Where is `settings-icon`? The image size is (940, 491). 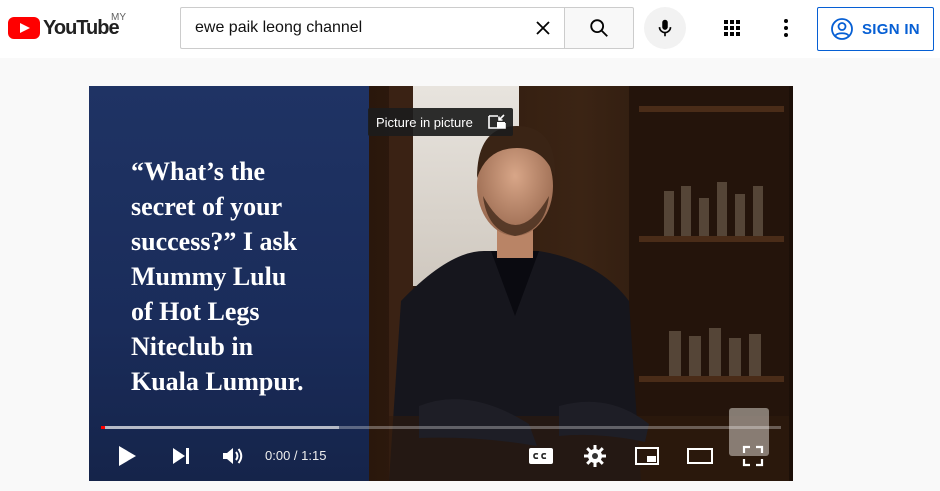
settings-icon is located at coordinates (595, 456).